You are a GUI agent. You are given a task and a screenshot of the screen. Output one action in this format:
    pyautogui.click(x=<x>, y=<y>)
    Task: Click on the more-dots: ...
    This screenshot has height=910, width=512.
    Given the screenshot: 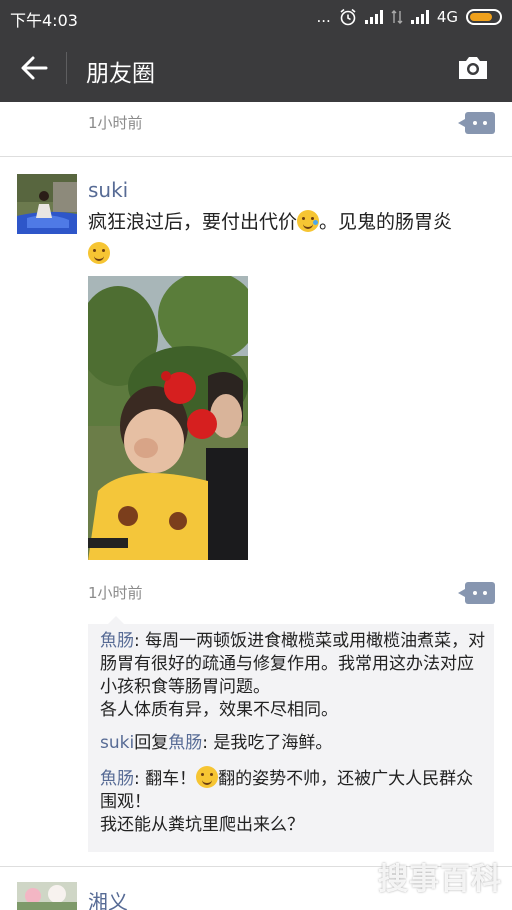 What is the action you would take?
    pyautogui.click(x=323, y=17)
    